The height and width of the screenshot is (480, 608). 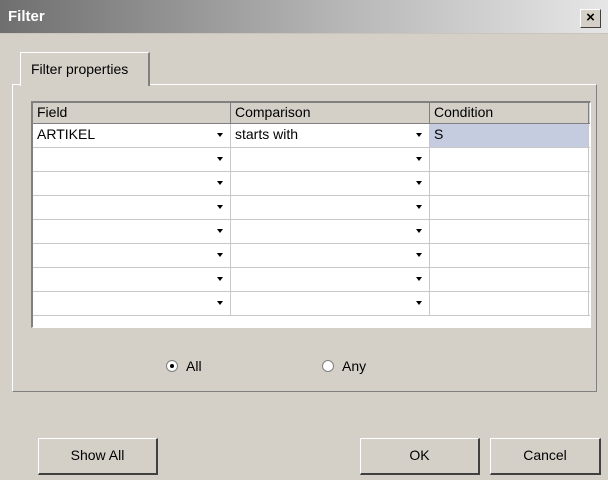 What do you see at coordinates (354, 366) in the screenshot?
I see `radio-any-label: Any` at bounding box center [354, 366].